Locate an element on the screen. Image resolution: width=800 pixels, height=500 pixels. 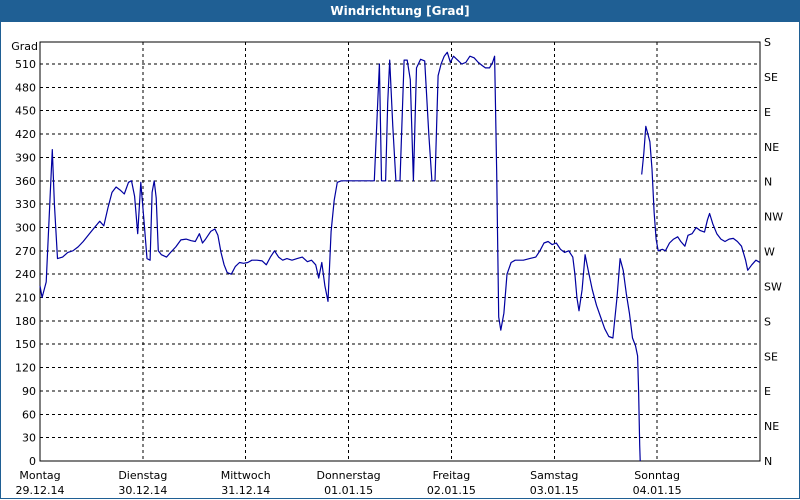
x-tick-day: Samstag is located at coordinates (554, 475).